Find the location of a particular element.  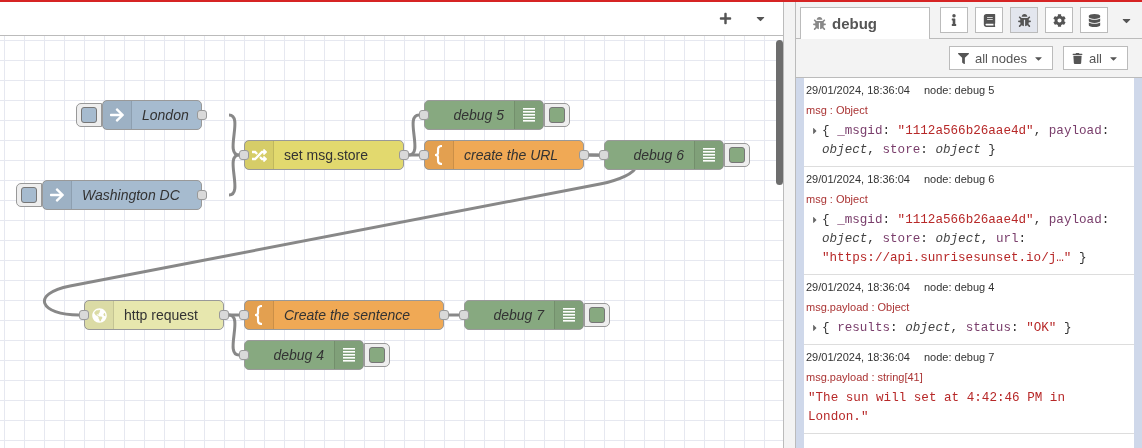

add-tab-button is located at coordinates (725, 18).